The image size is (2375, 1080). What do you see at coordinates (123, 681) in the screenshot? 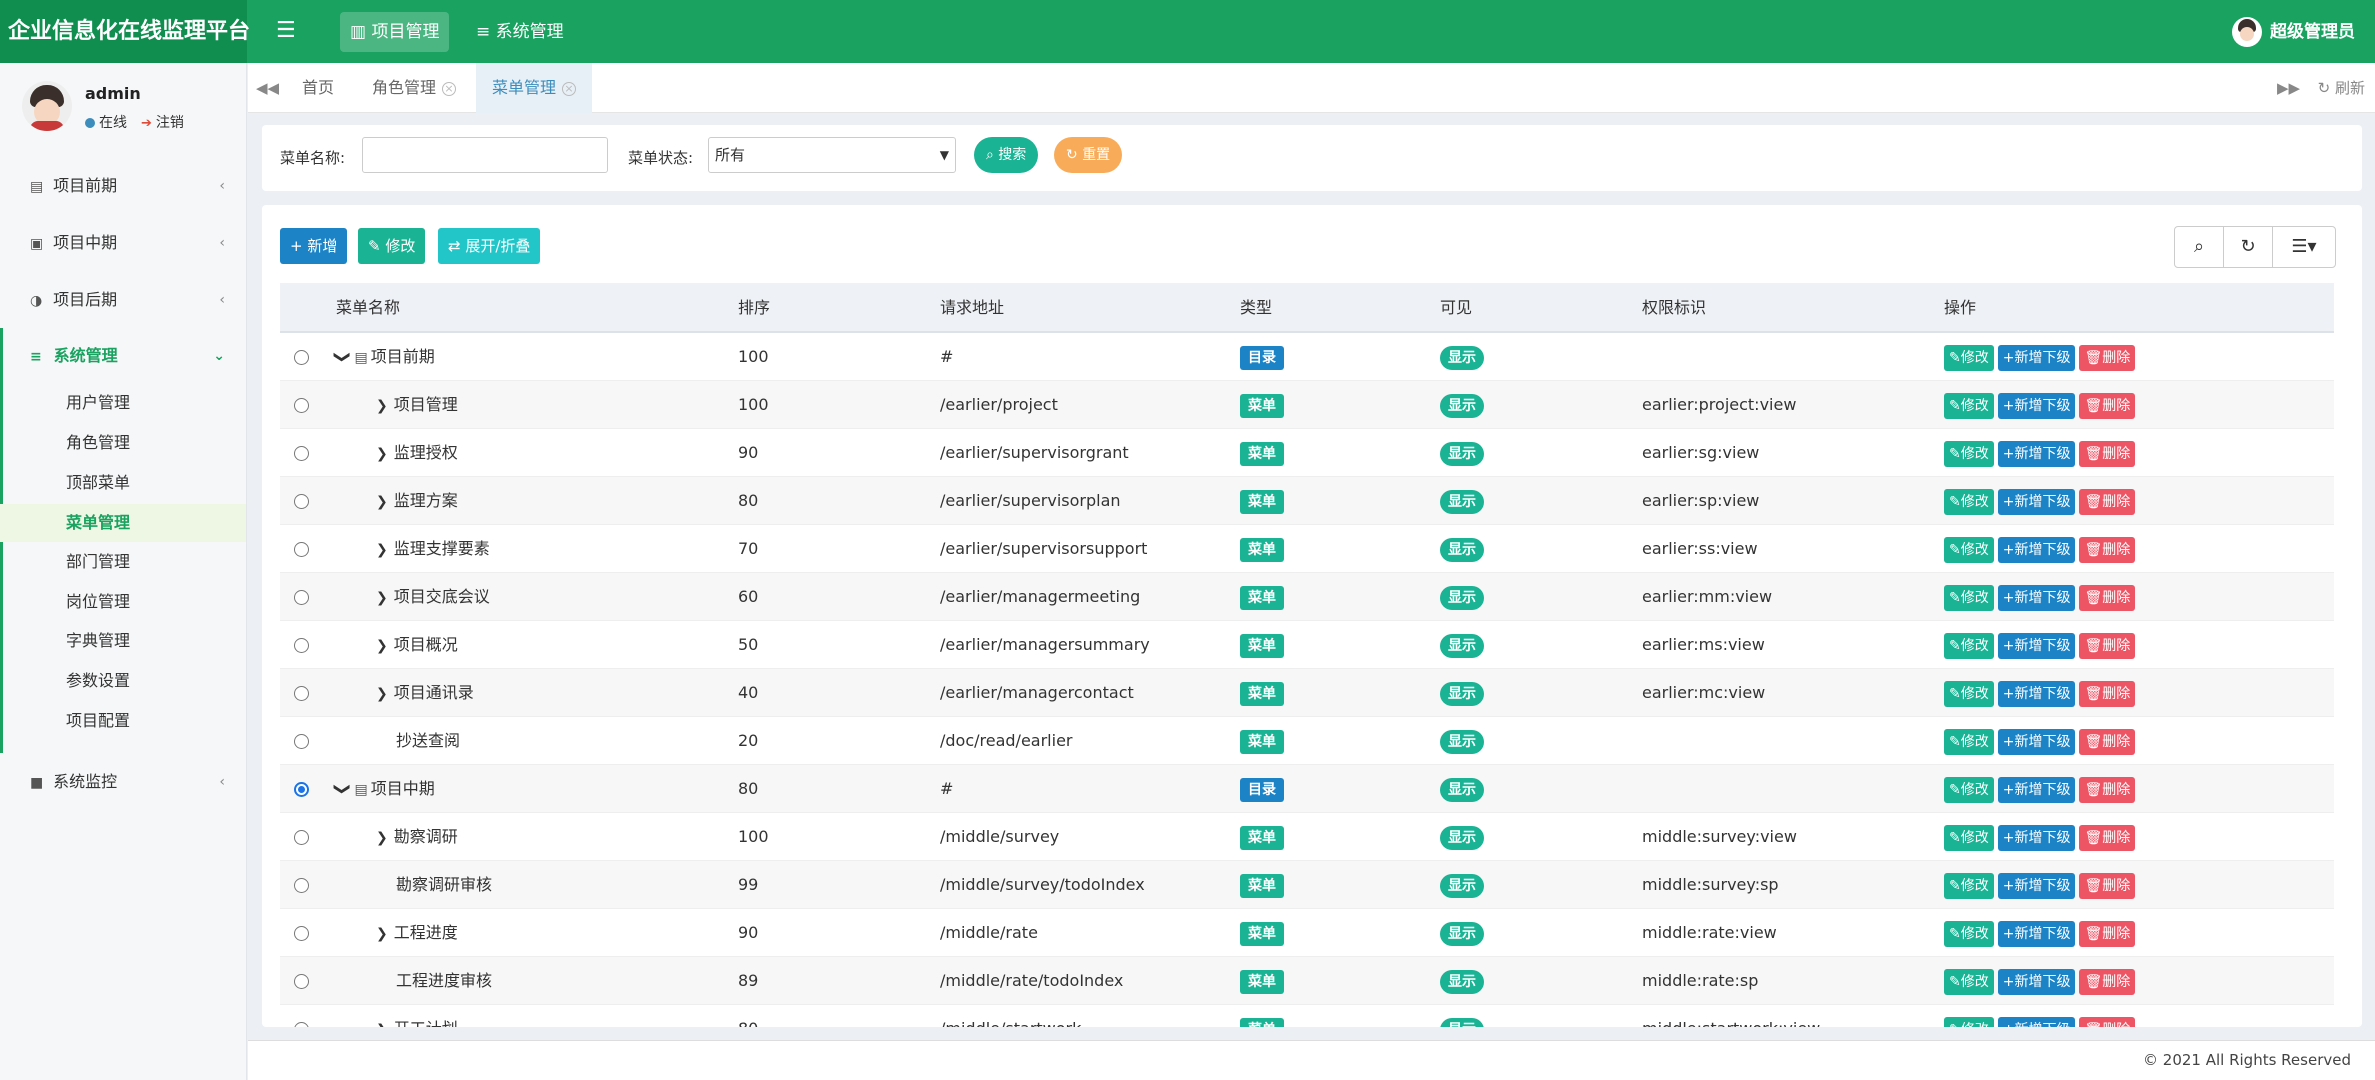
I see `sidebar-subitem-config: 参数设置` at bounding box center [123, 681].